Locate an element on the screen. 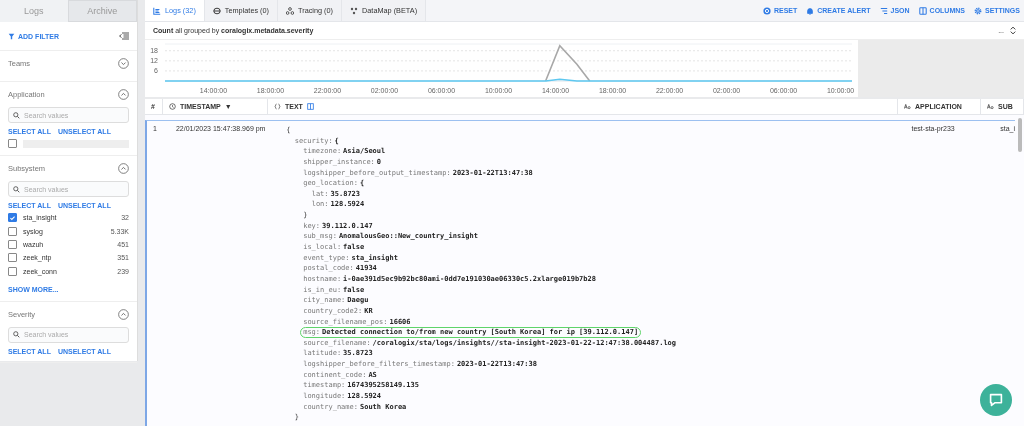 This screenshot has width=1024, height=426. settings-icon is located at coordinates (978, 10).